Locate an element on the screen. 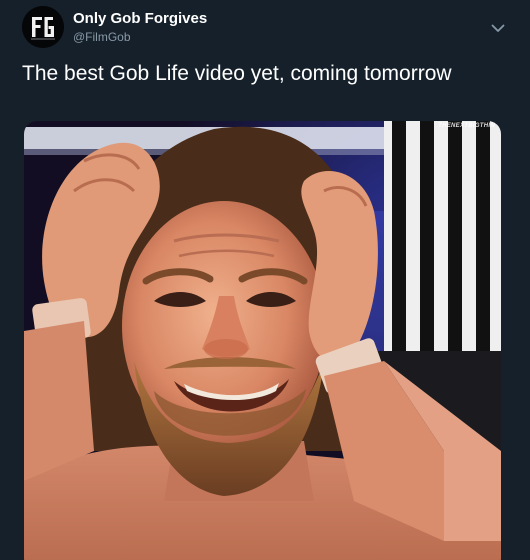  avatar-logo-icon is located at coordinates (43, 27).